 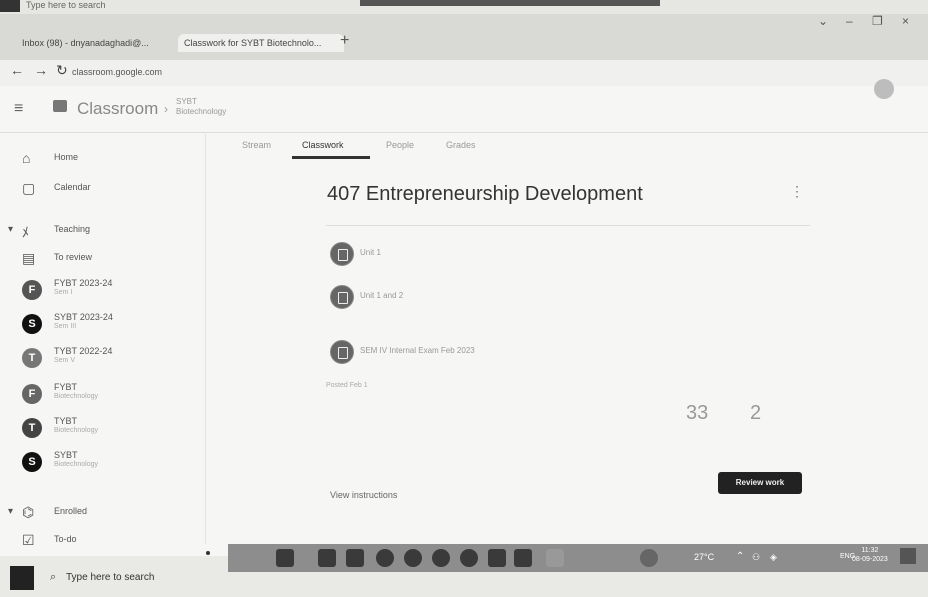 What do you see at coordinates (25, 232) in the screenshot?
I see `people-icon: ﾒ` at bounding box center [25, 232].